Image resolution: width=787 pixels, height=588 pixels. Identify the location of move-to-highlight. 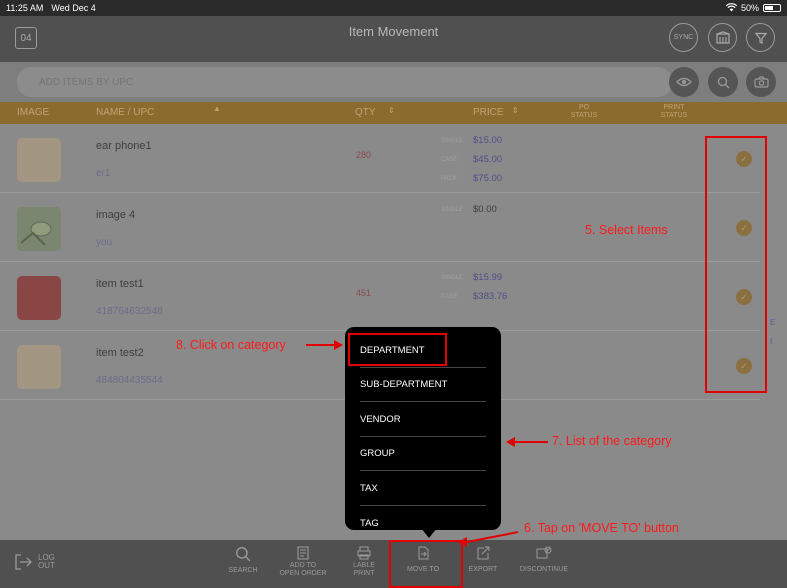
(426, 564).